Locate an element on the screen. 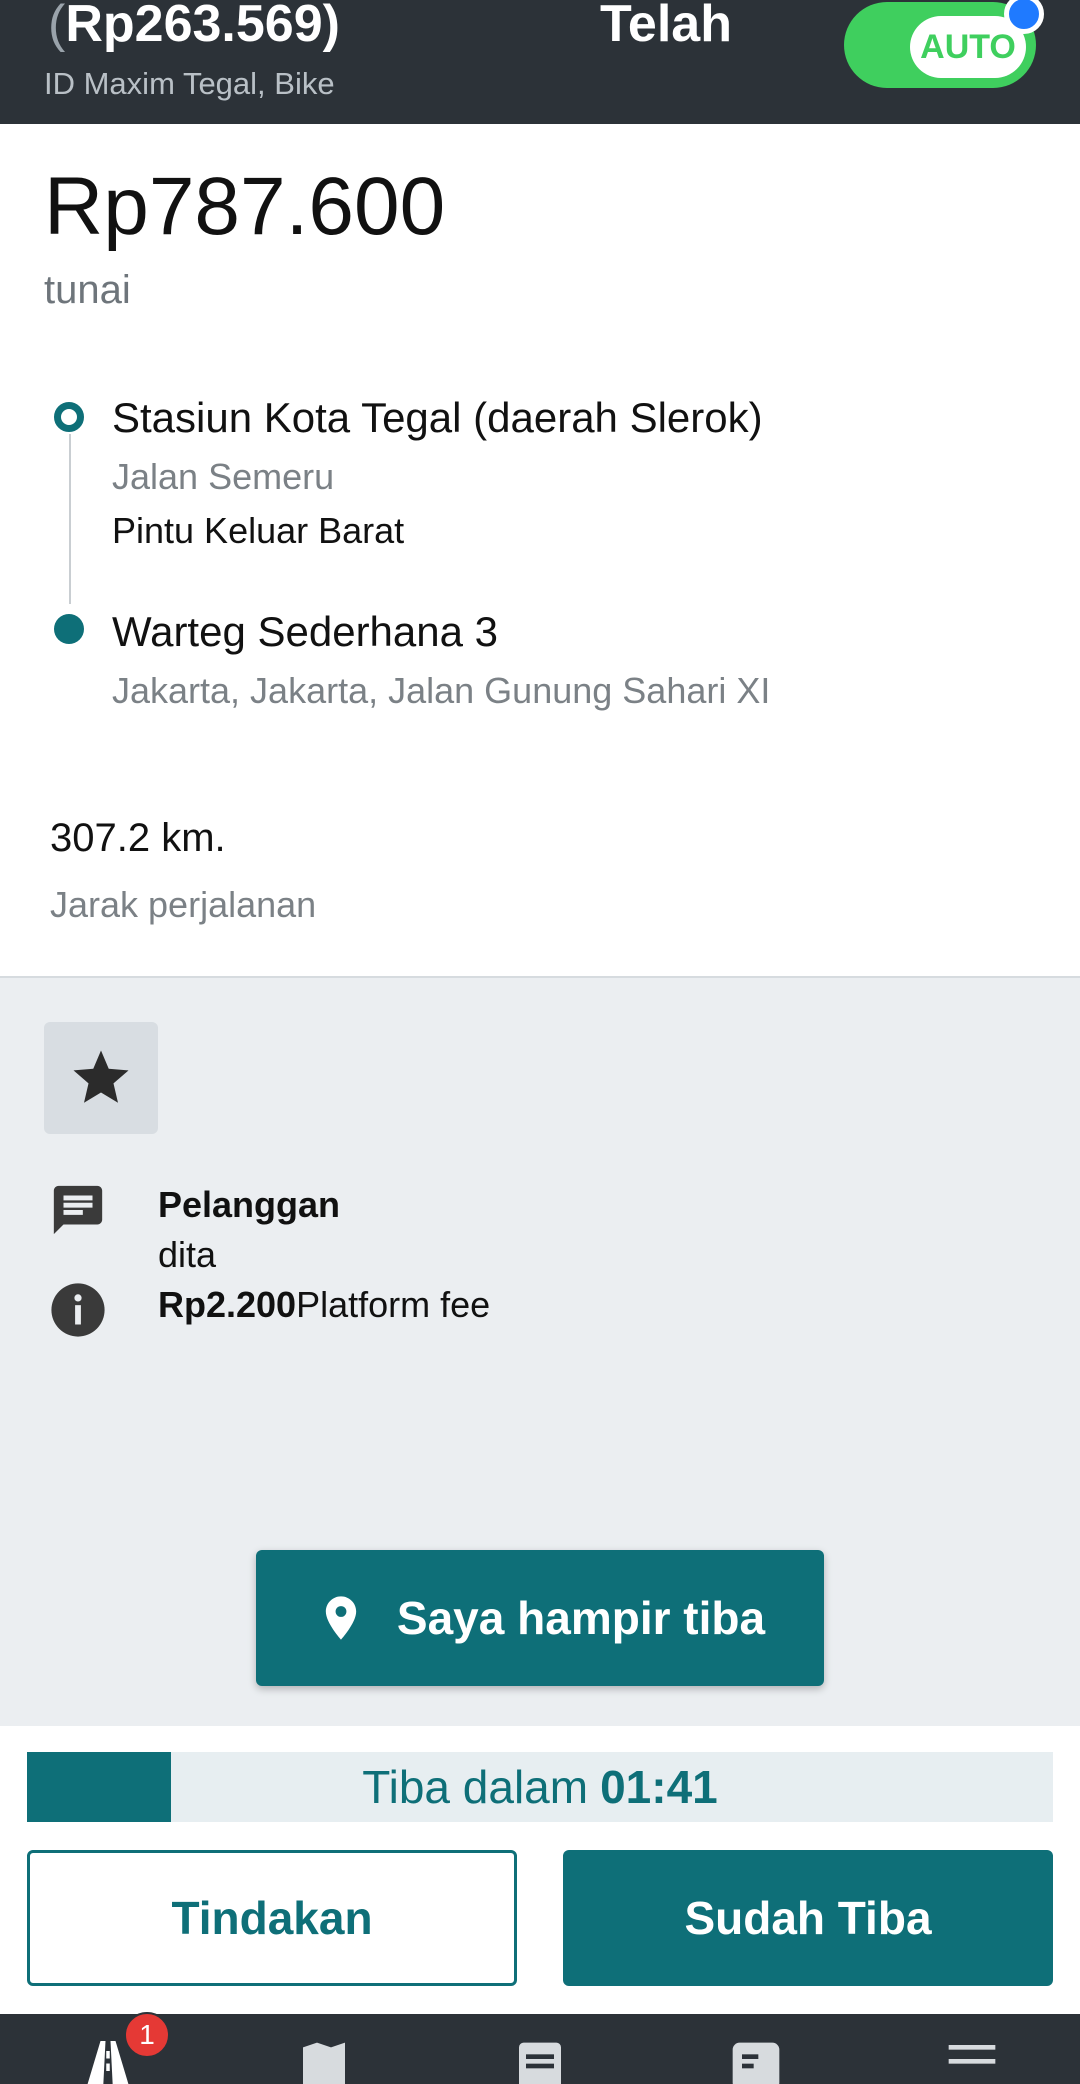 The image size is (1080, 2084). orders-icon is located at coordinates (540, 2063).